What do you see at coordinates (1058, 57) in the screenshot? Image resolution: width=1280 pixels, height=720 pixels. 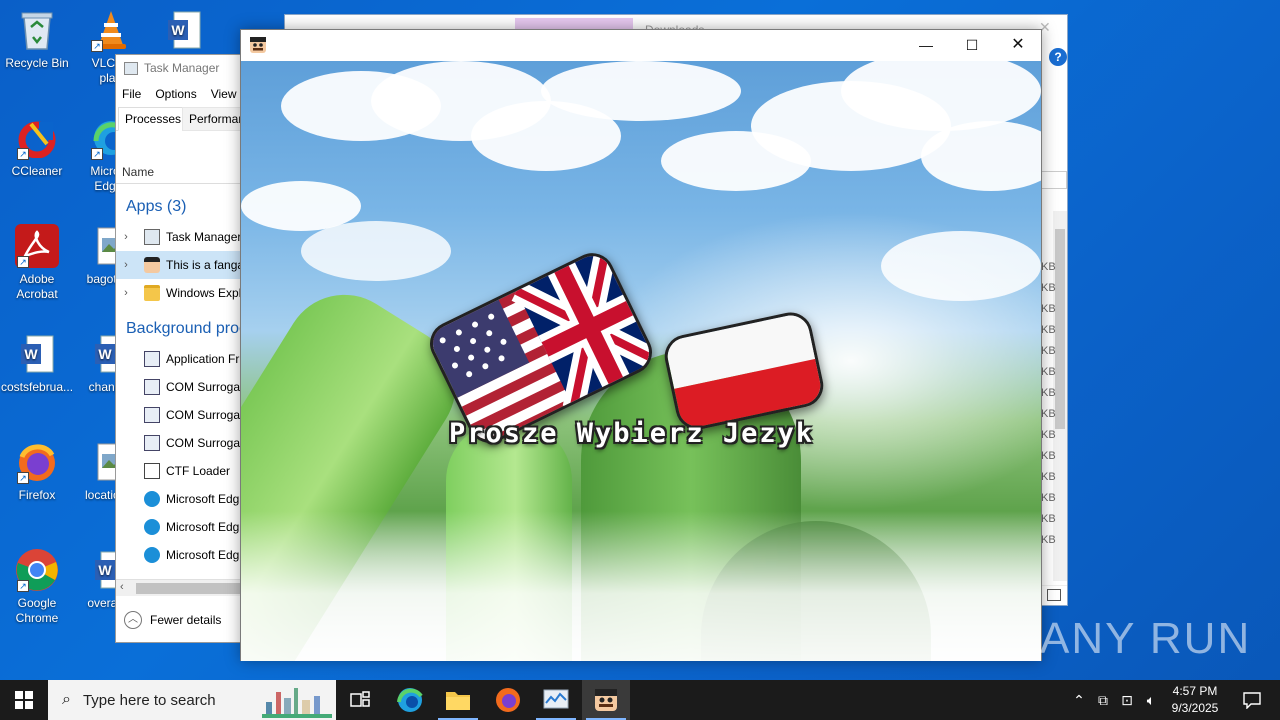 I see `help-icon: ?` at bounding box center [1058, 57].